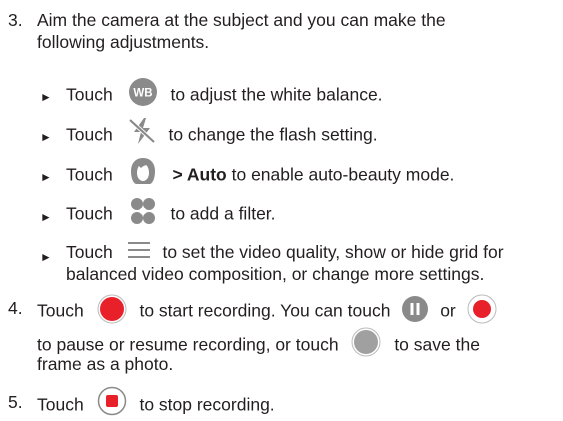  Describe the element at coordinates (105, 364) in the screenshot. I see `step-4-line-3: frame as a photo.` at that location.